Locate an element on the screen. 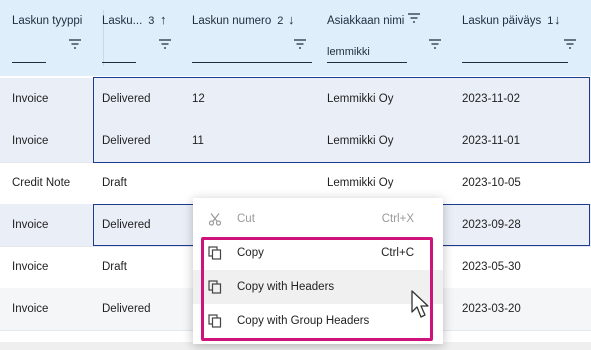  mouse-pointer-icon is located at coordinates (420, 304).